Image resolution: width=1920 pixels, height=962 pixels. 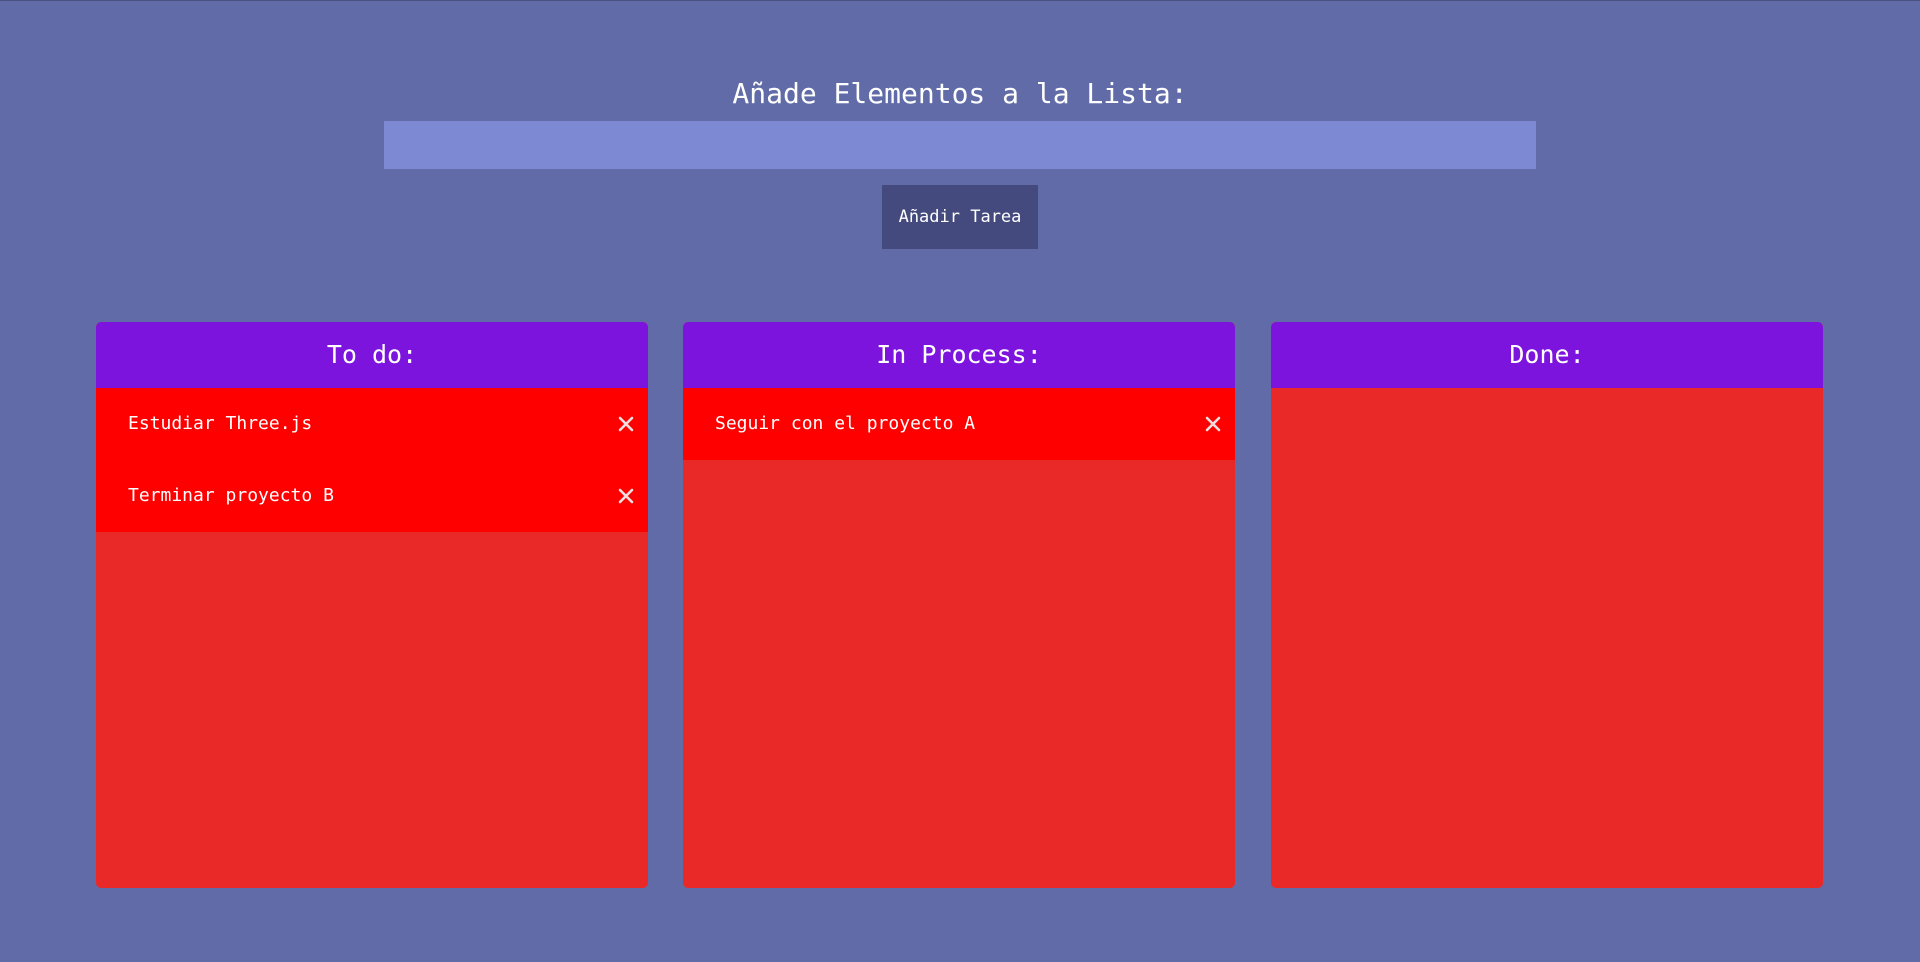 What do you see at coordinates (1547, 355) in the screenshot?
I see `column-title: Done:` at bounding box center [1547, 355].